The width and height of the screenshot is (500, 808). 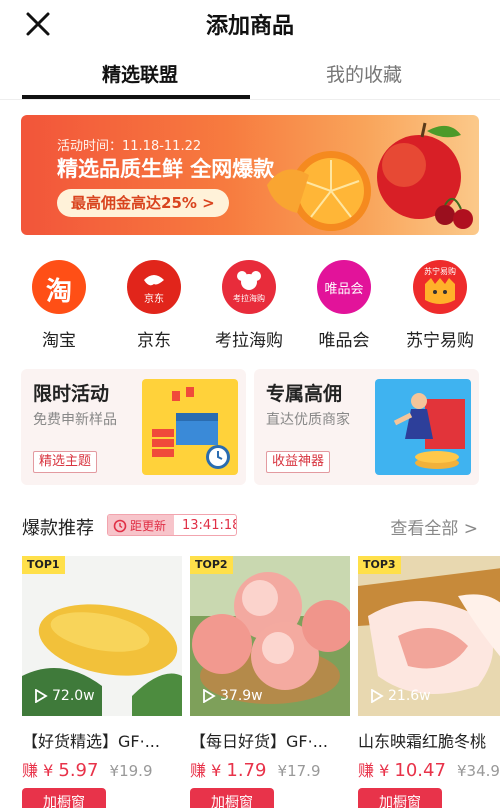 I want to click on price-row: 赚 ¥ 10.47 ¥34.9, so click(x=429, y=769).